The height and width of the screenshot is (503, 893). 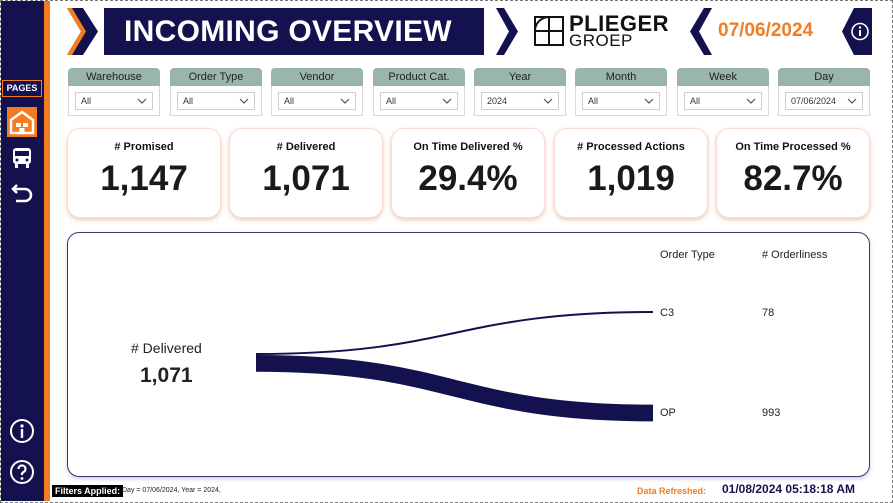 I want to click on logo-mark-icon, so click(x=549, y=31).